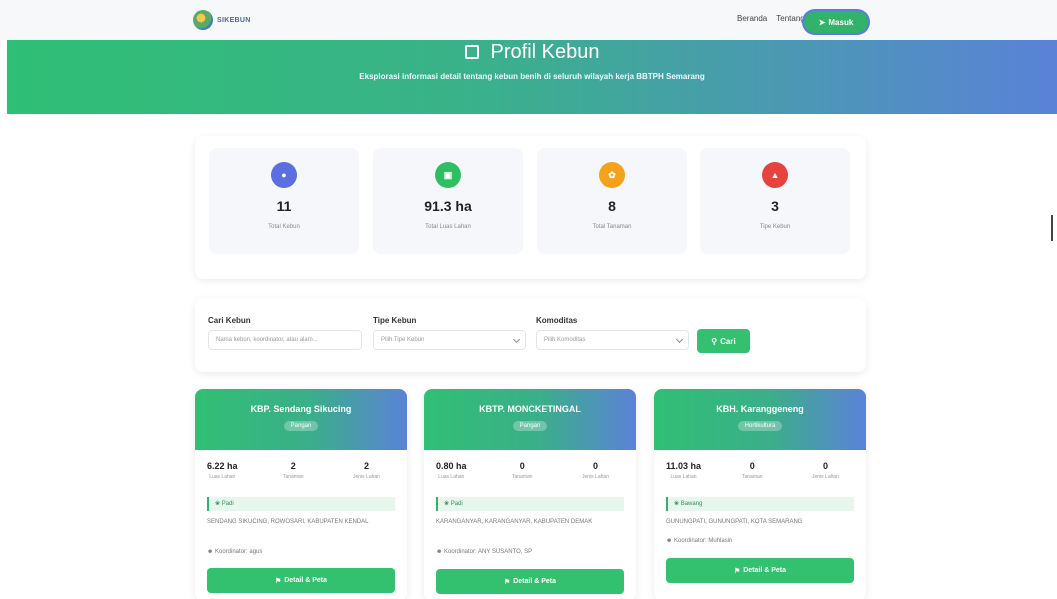 Image resolution: width=1057 pixels, height=599 pixels. What do you see at coordinates (760, 504) in the screenshot?
I see `garden-commodity: ❀ Bawang` at bounding box center [760, 504].